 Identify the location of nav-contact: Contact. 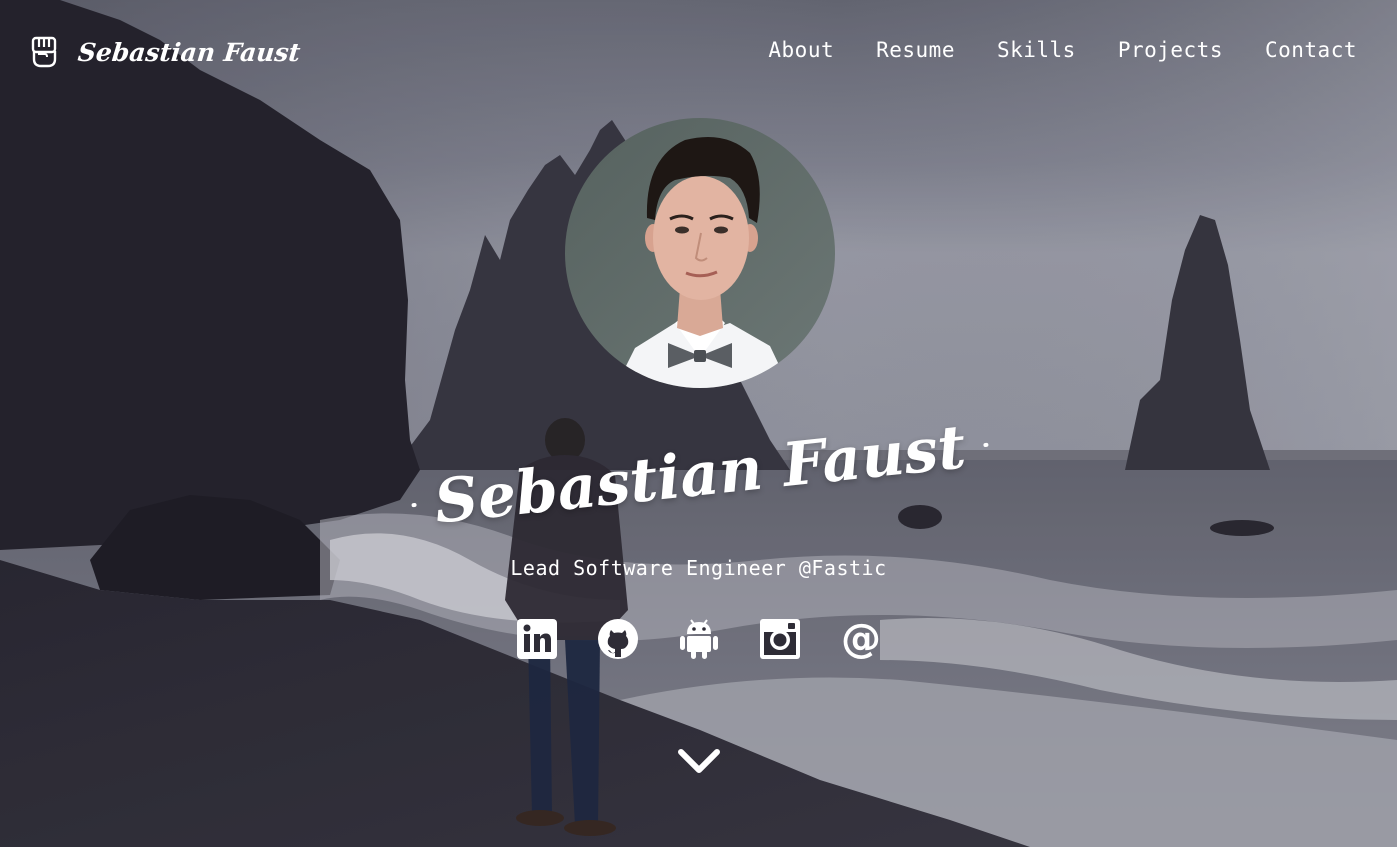
(1311, 50).